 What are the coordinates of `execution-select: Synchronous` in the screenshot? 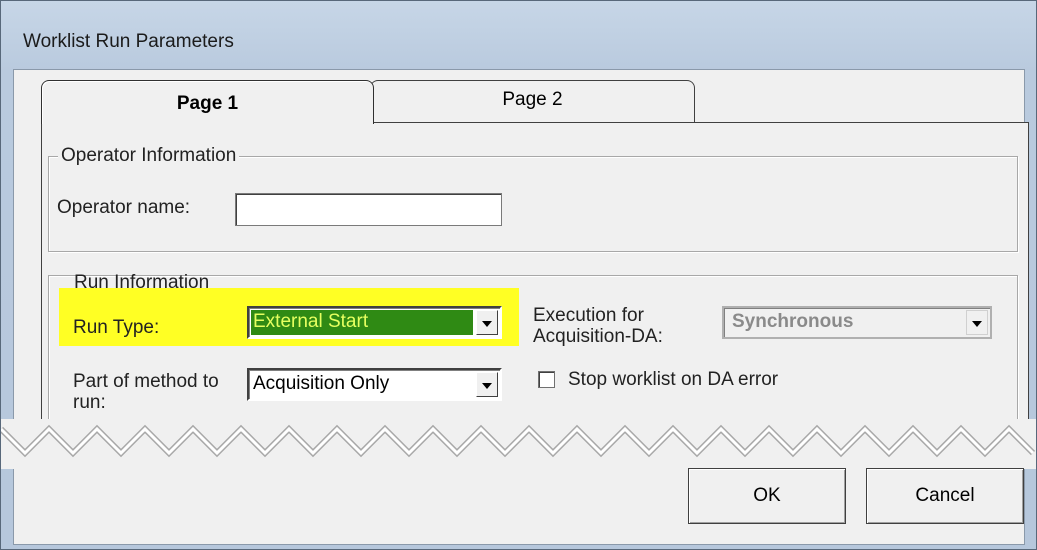 It's located at (857, 322).